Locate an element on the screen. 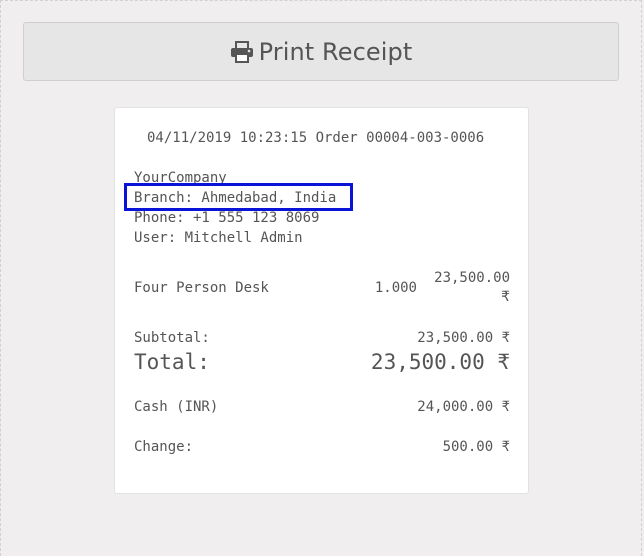 The width and height of the screenshot is (644, 556). print-receipt-label: Print Receipt is located at coordinates (335, 51).